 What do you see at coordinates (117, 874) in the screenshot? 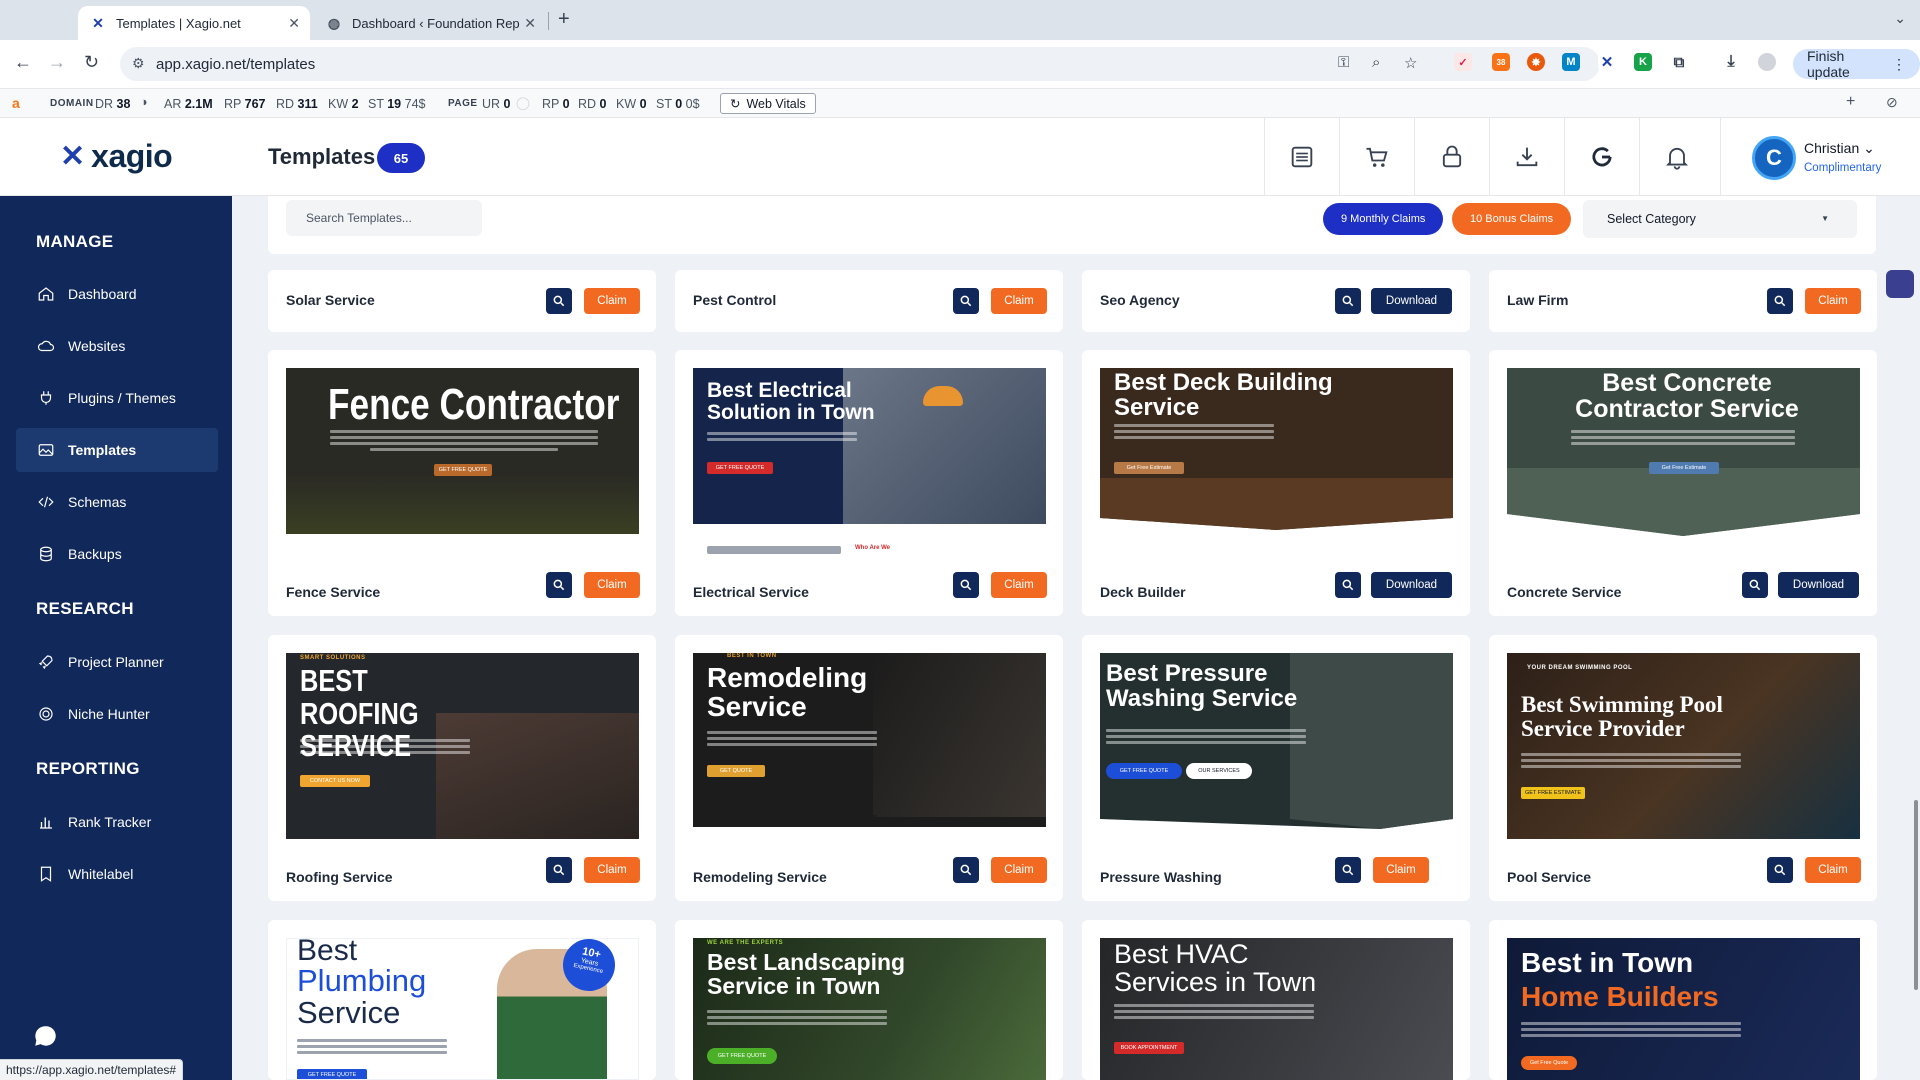
I see `sidebar-item-whitelabel: Whitelabel` at bounding box center [117, 874].